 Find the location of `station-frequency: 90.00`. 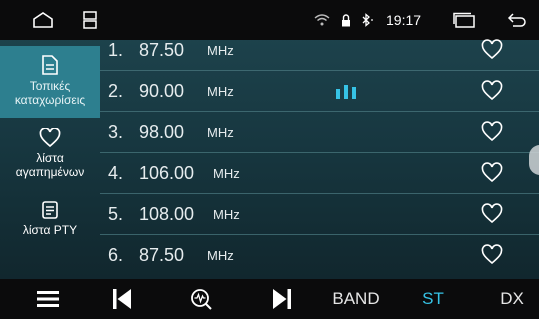

station-frequency: 90.00 is located at coordinates (162, 91).